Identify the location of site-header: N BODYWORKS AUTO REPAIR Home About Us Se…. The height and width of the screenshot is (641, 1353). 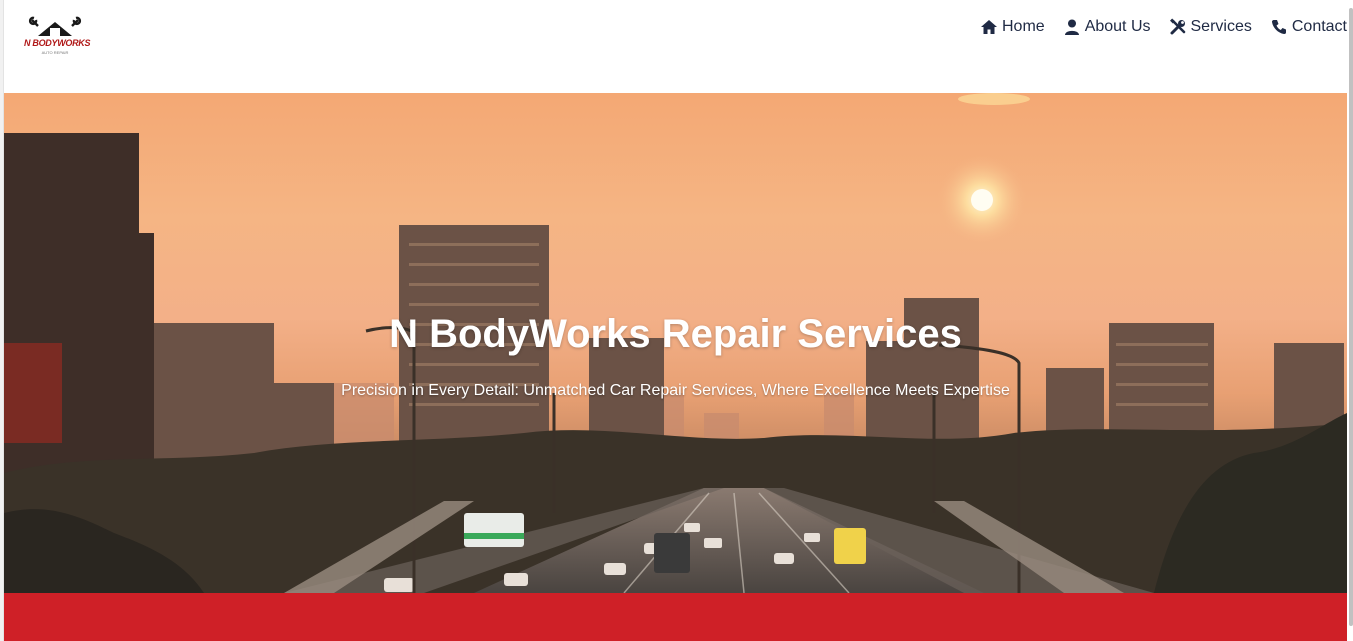
(675, 46).